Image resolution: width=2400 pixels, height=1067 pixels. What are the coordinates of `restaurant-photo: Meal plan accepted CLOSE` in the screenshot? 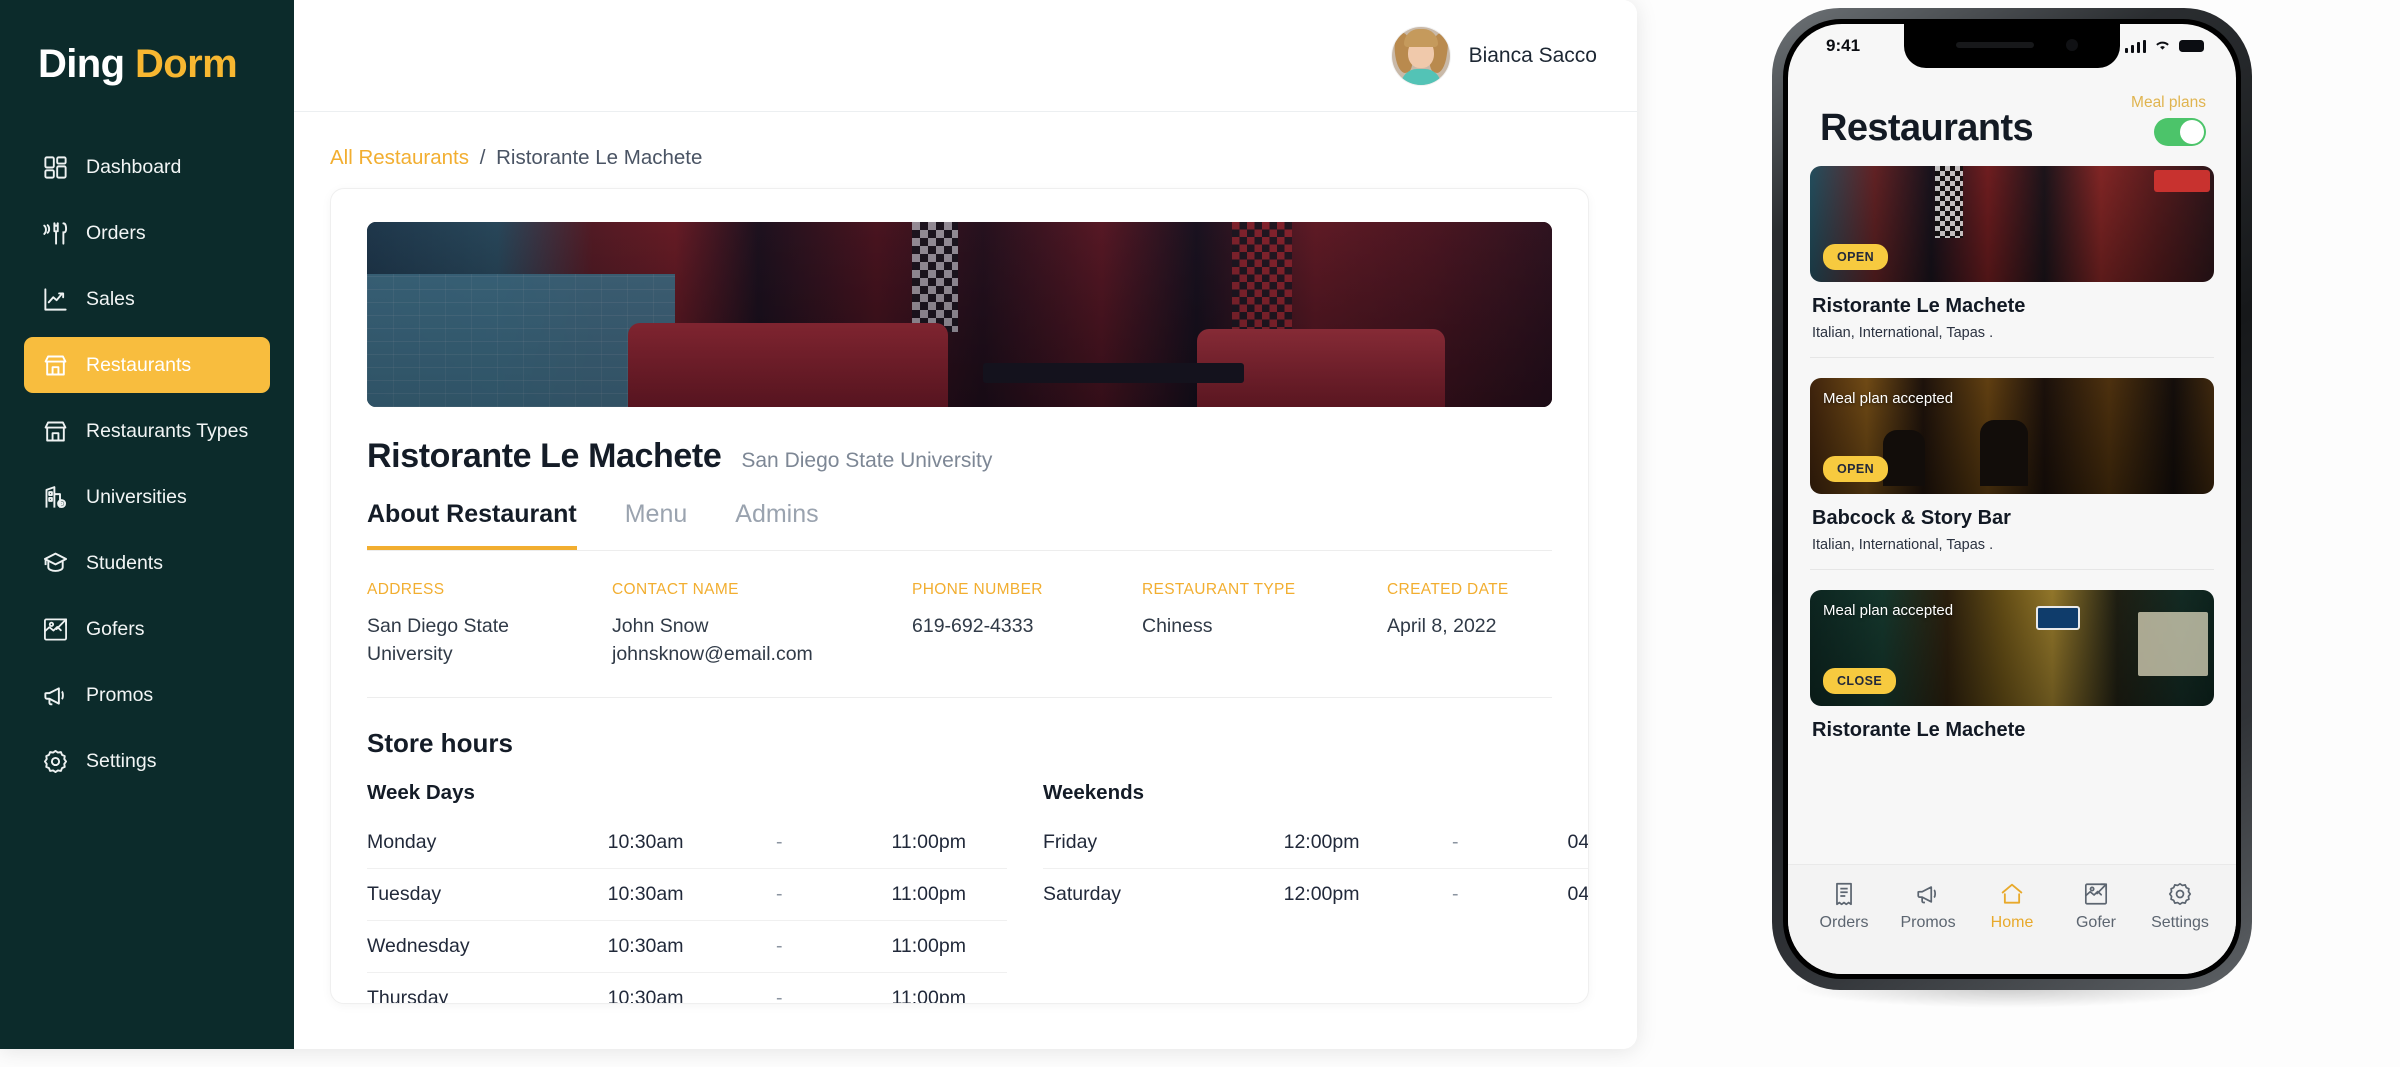 It's located at (2012, 648).